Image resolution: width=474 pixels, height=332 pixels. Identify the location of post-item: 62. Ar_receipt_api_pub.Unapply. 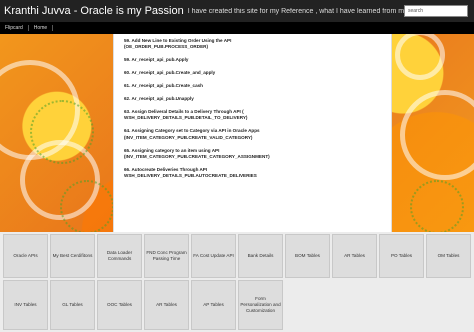
(253, 99).